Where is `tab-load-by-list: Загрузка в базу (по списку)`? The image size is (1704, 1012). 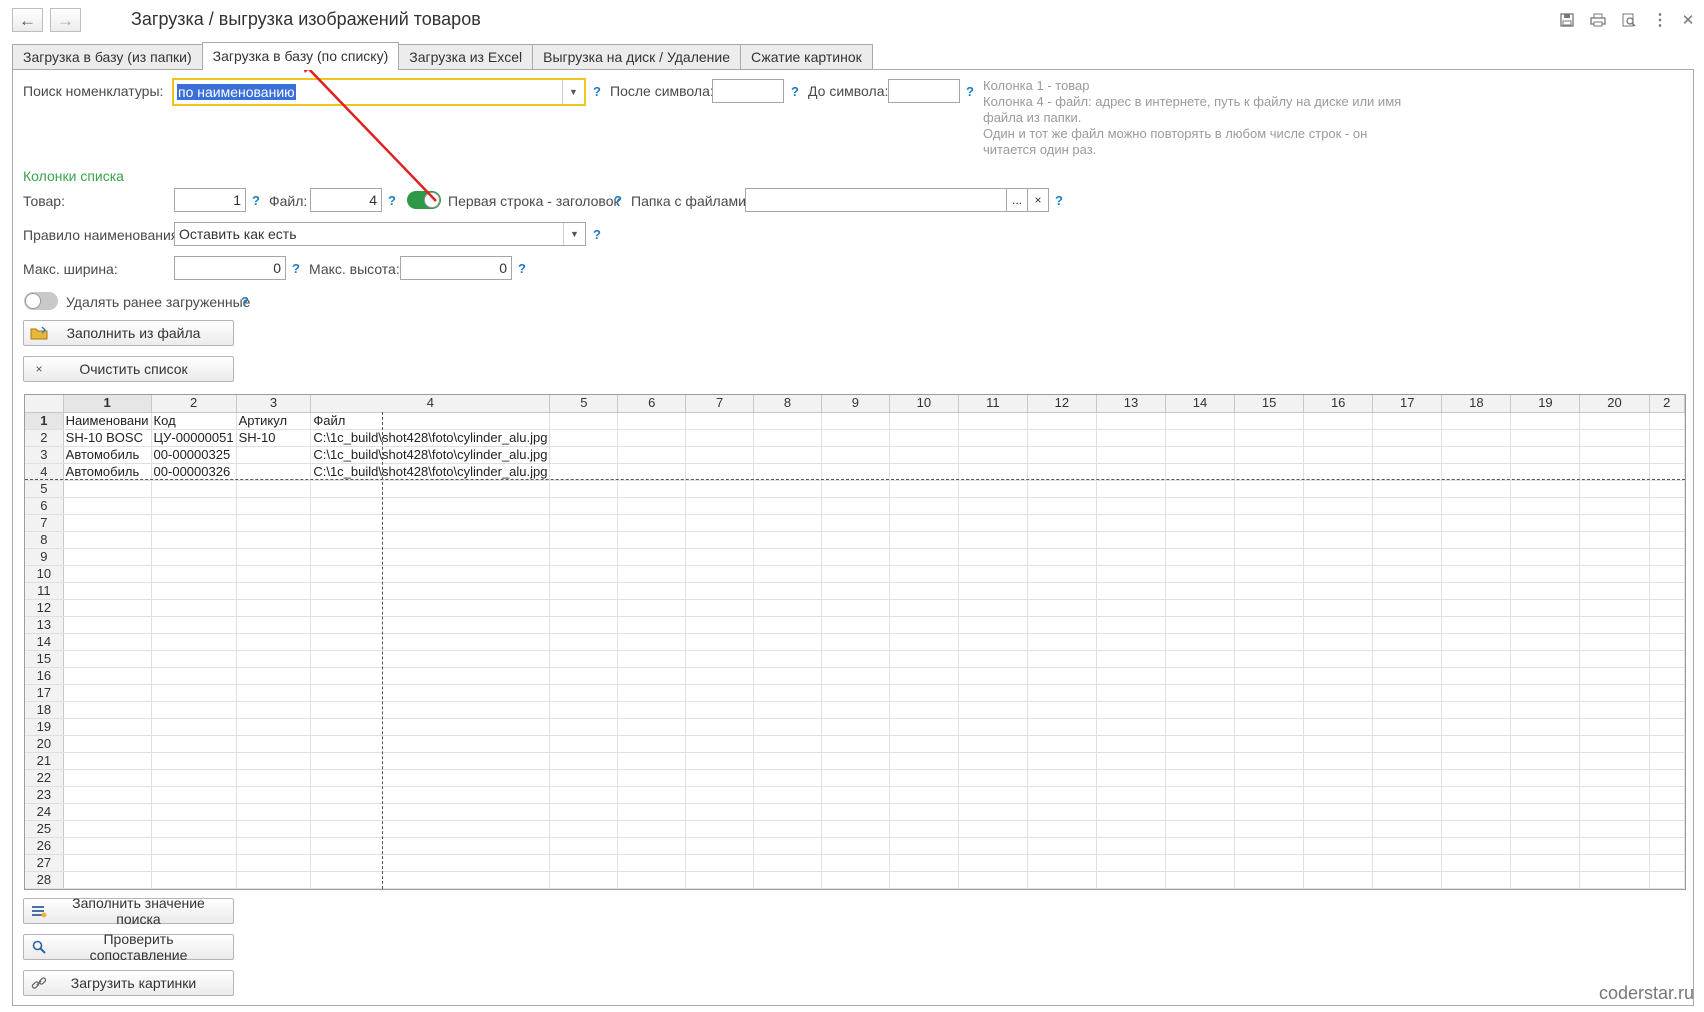 tab-load-by-list: Загрузка в базу (по списку) is located at coordinates (300, 56).